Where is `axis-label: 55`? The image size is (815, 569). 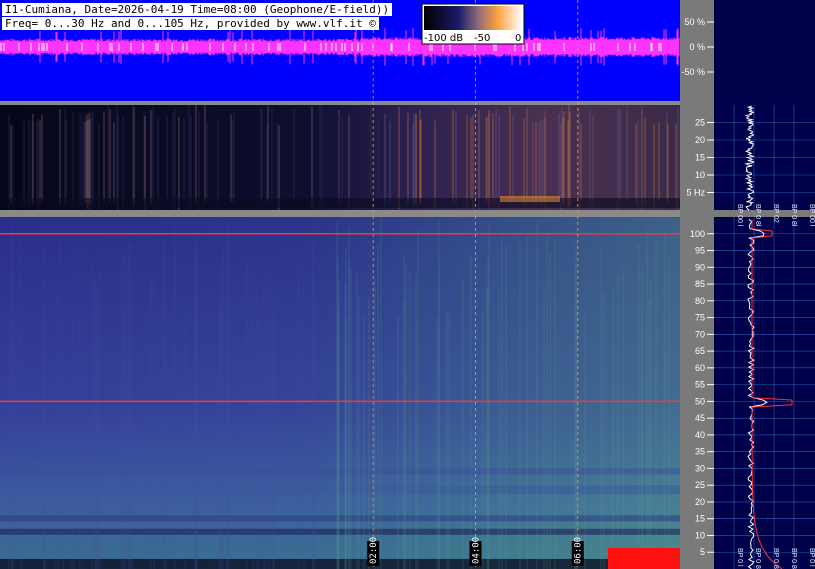 axis-label: 55 is located at coordinates (700, 385).